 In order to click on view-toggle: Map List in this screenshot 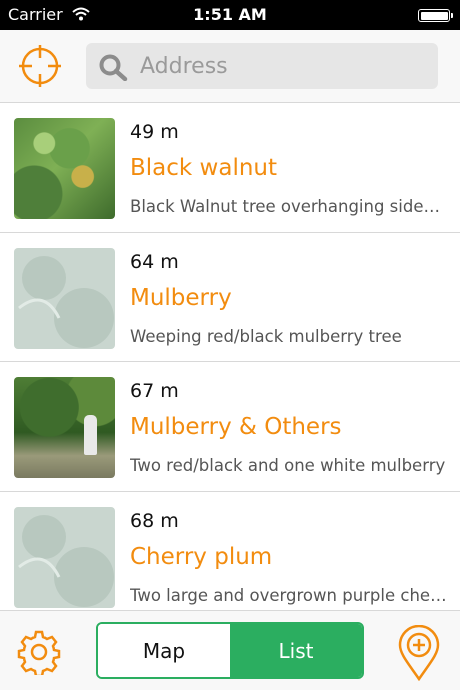, I will do `click(230, 650)`.